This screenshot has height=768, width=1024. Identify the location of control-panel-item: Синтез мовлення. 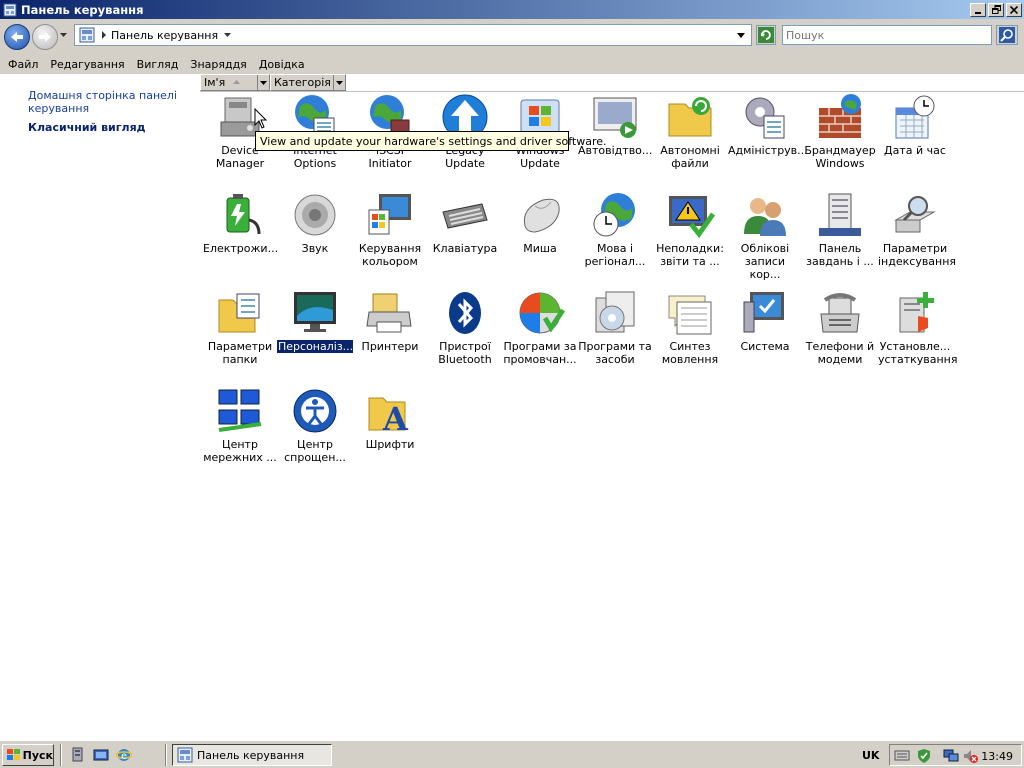
(690, 327).